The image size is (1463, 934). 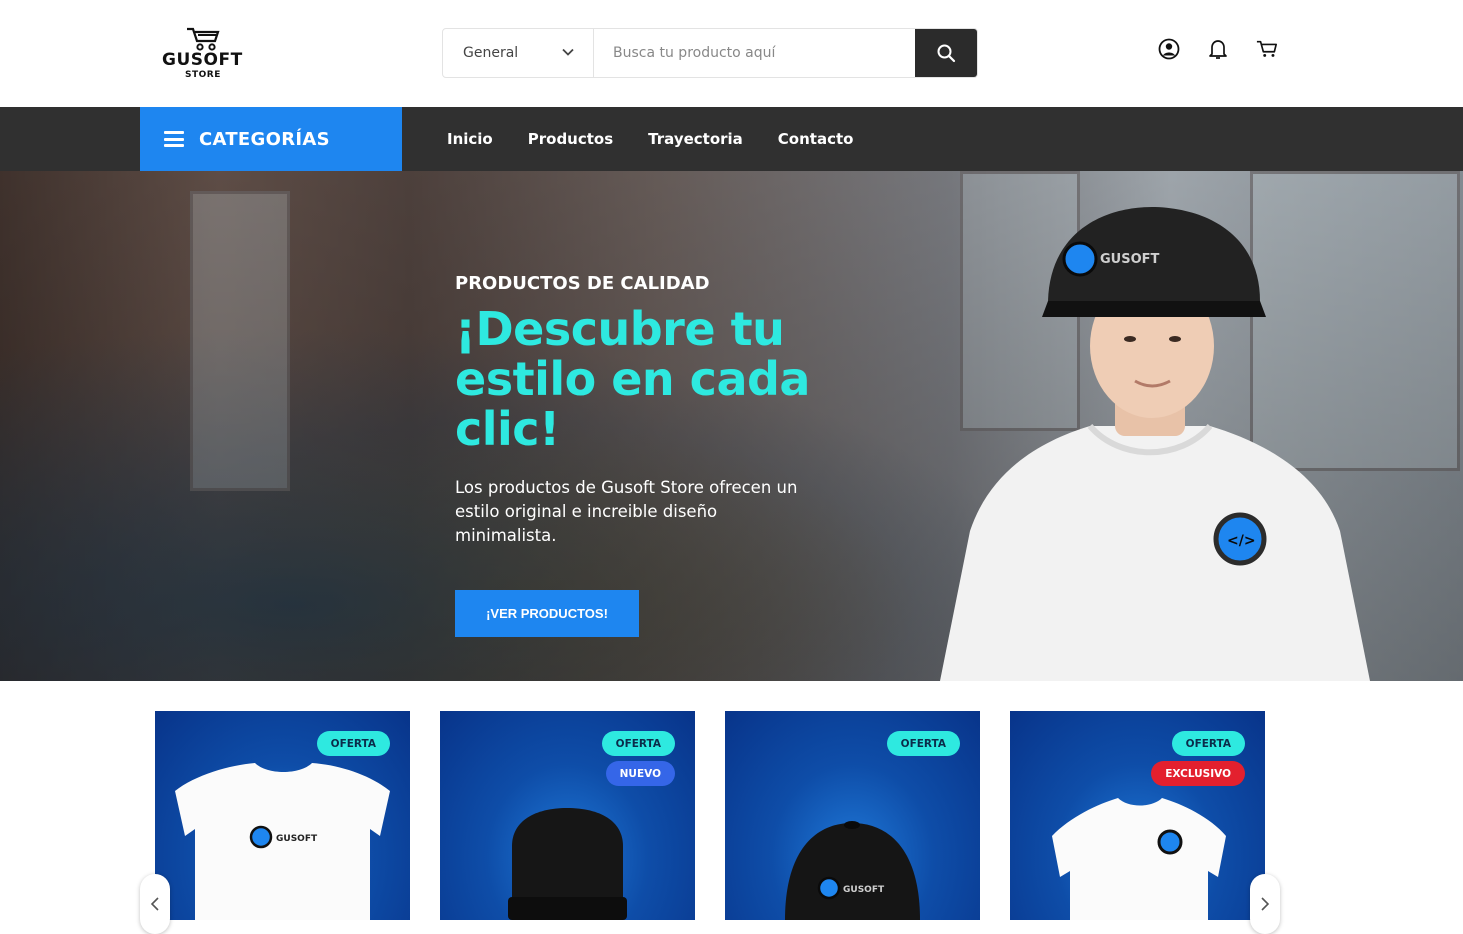 I want to click on user-icon, so click(x=1169, y=49).